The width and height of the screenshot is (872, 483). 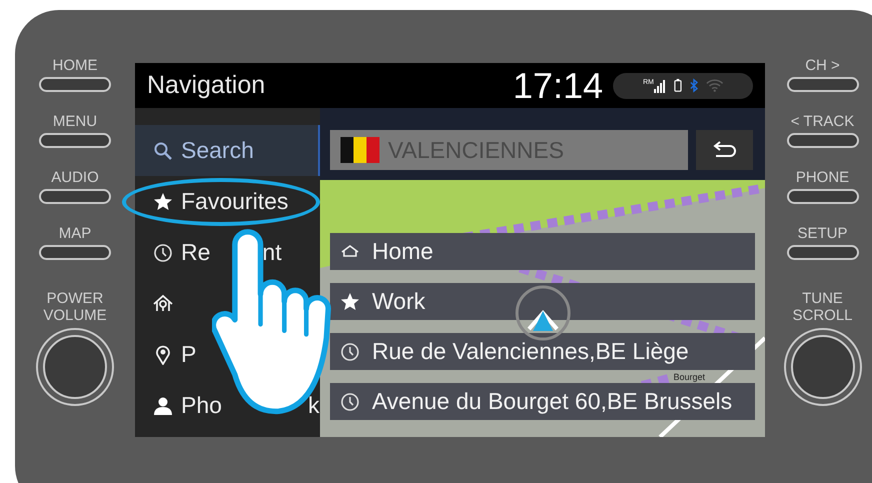 What do you see at coordinates (822, 298) in the screenshot?
I see `knob-label: TUNE` at bounding box center [822, 298].